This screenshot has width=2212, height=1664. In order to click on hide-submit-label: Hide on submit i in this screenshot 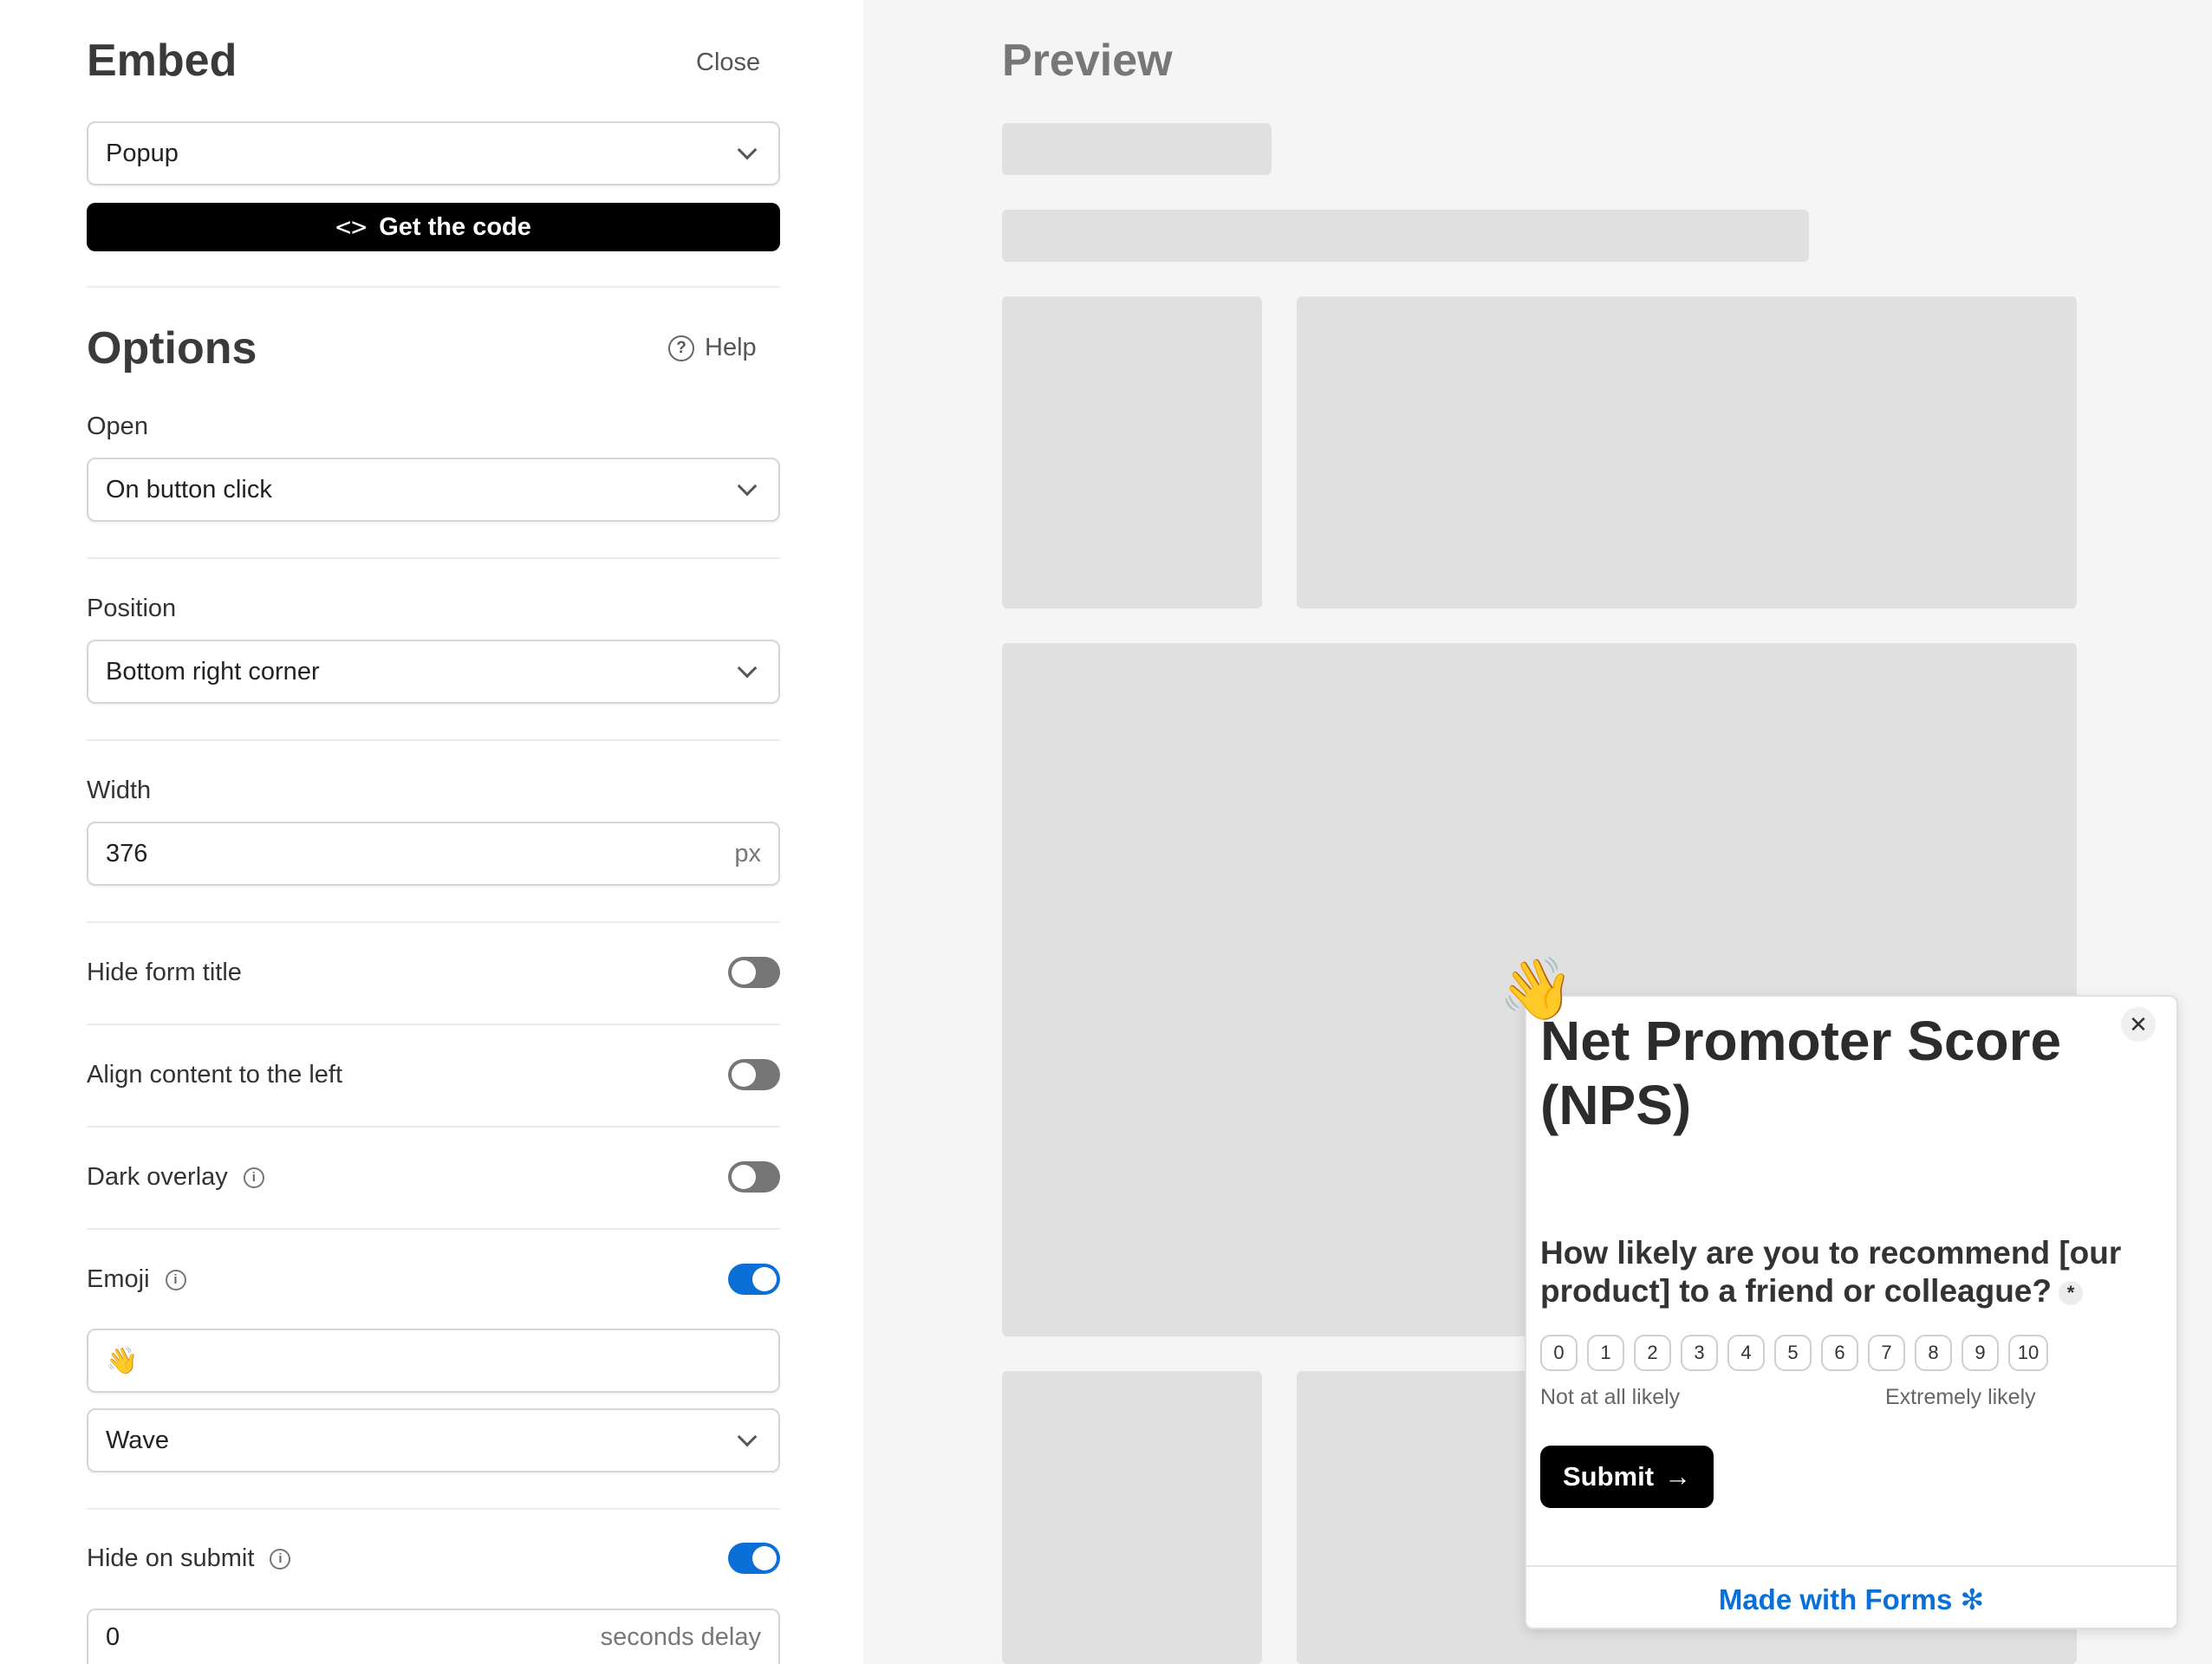, I will do `click(189, 1558)`.